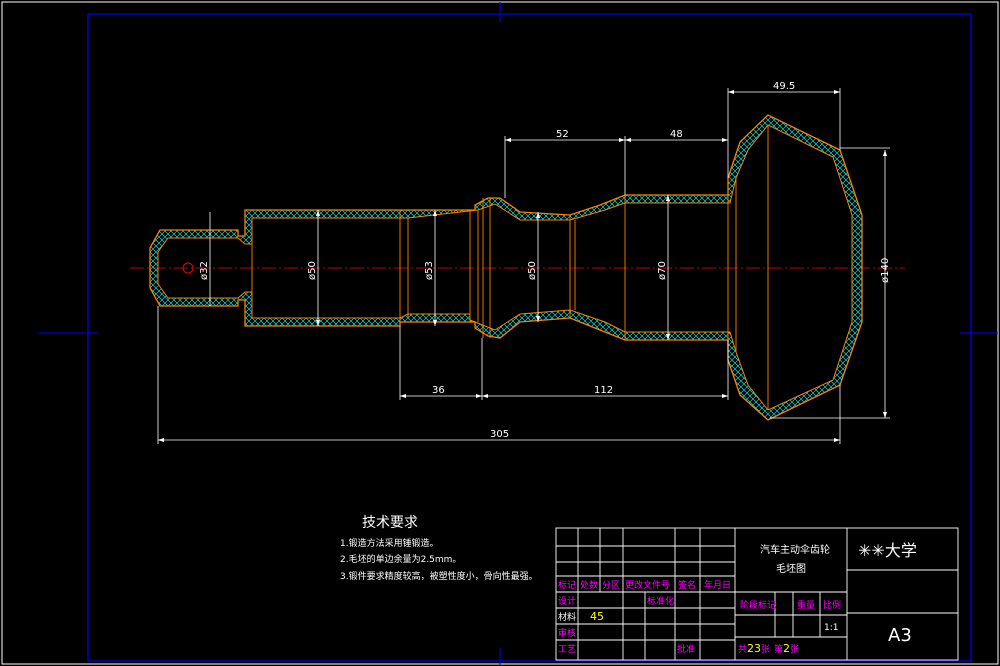 The image size is (1000, 666). Describe the element at coordinates (400, 559) in the screenshot. I see `tech-req-line-2: 2.毛坯的单边余量为2.5mm。` at that location.